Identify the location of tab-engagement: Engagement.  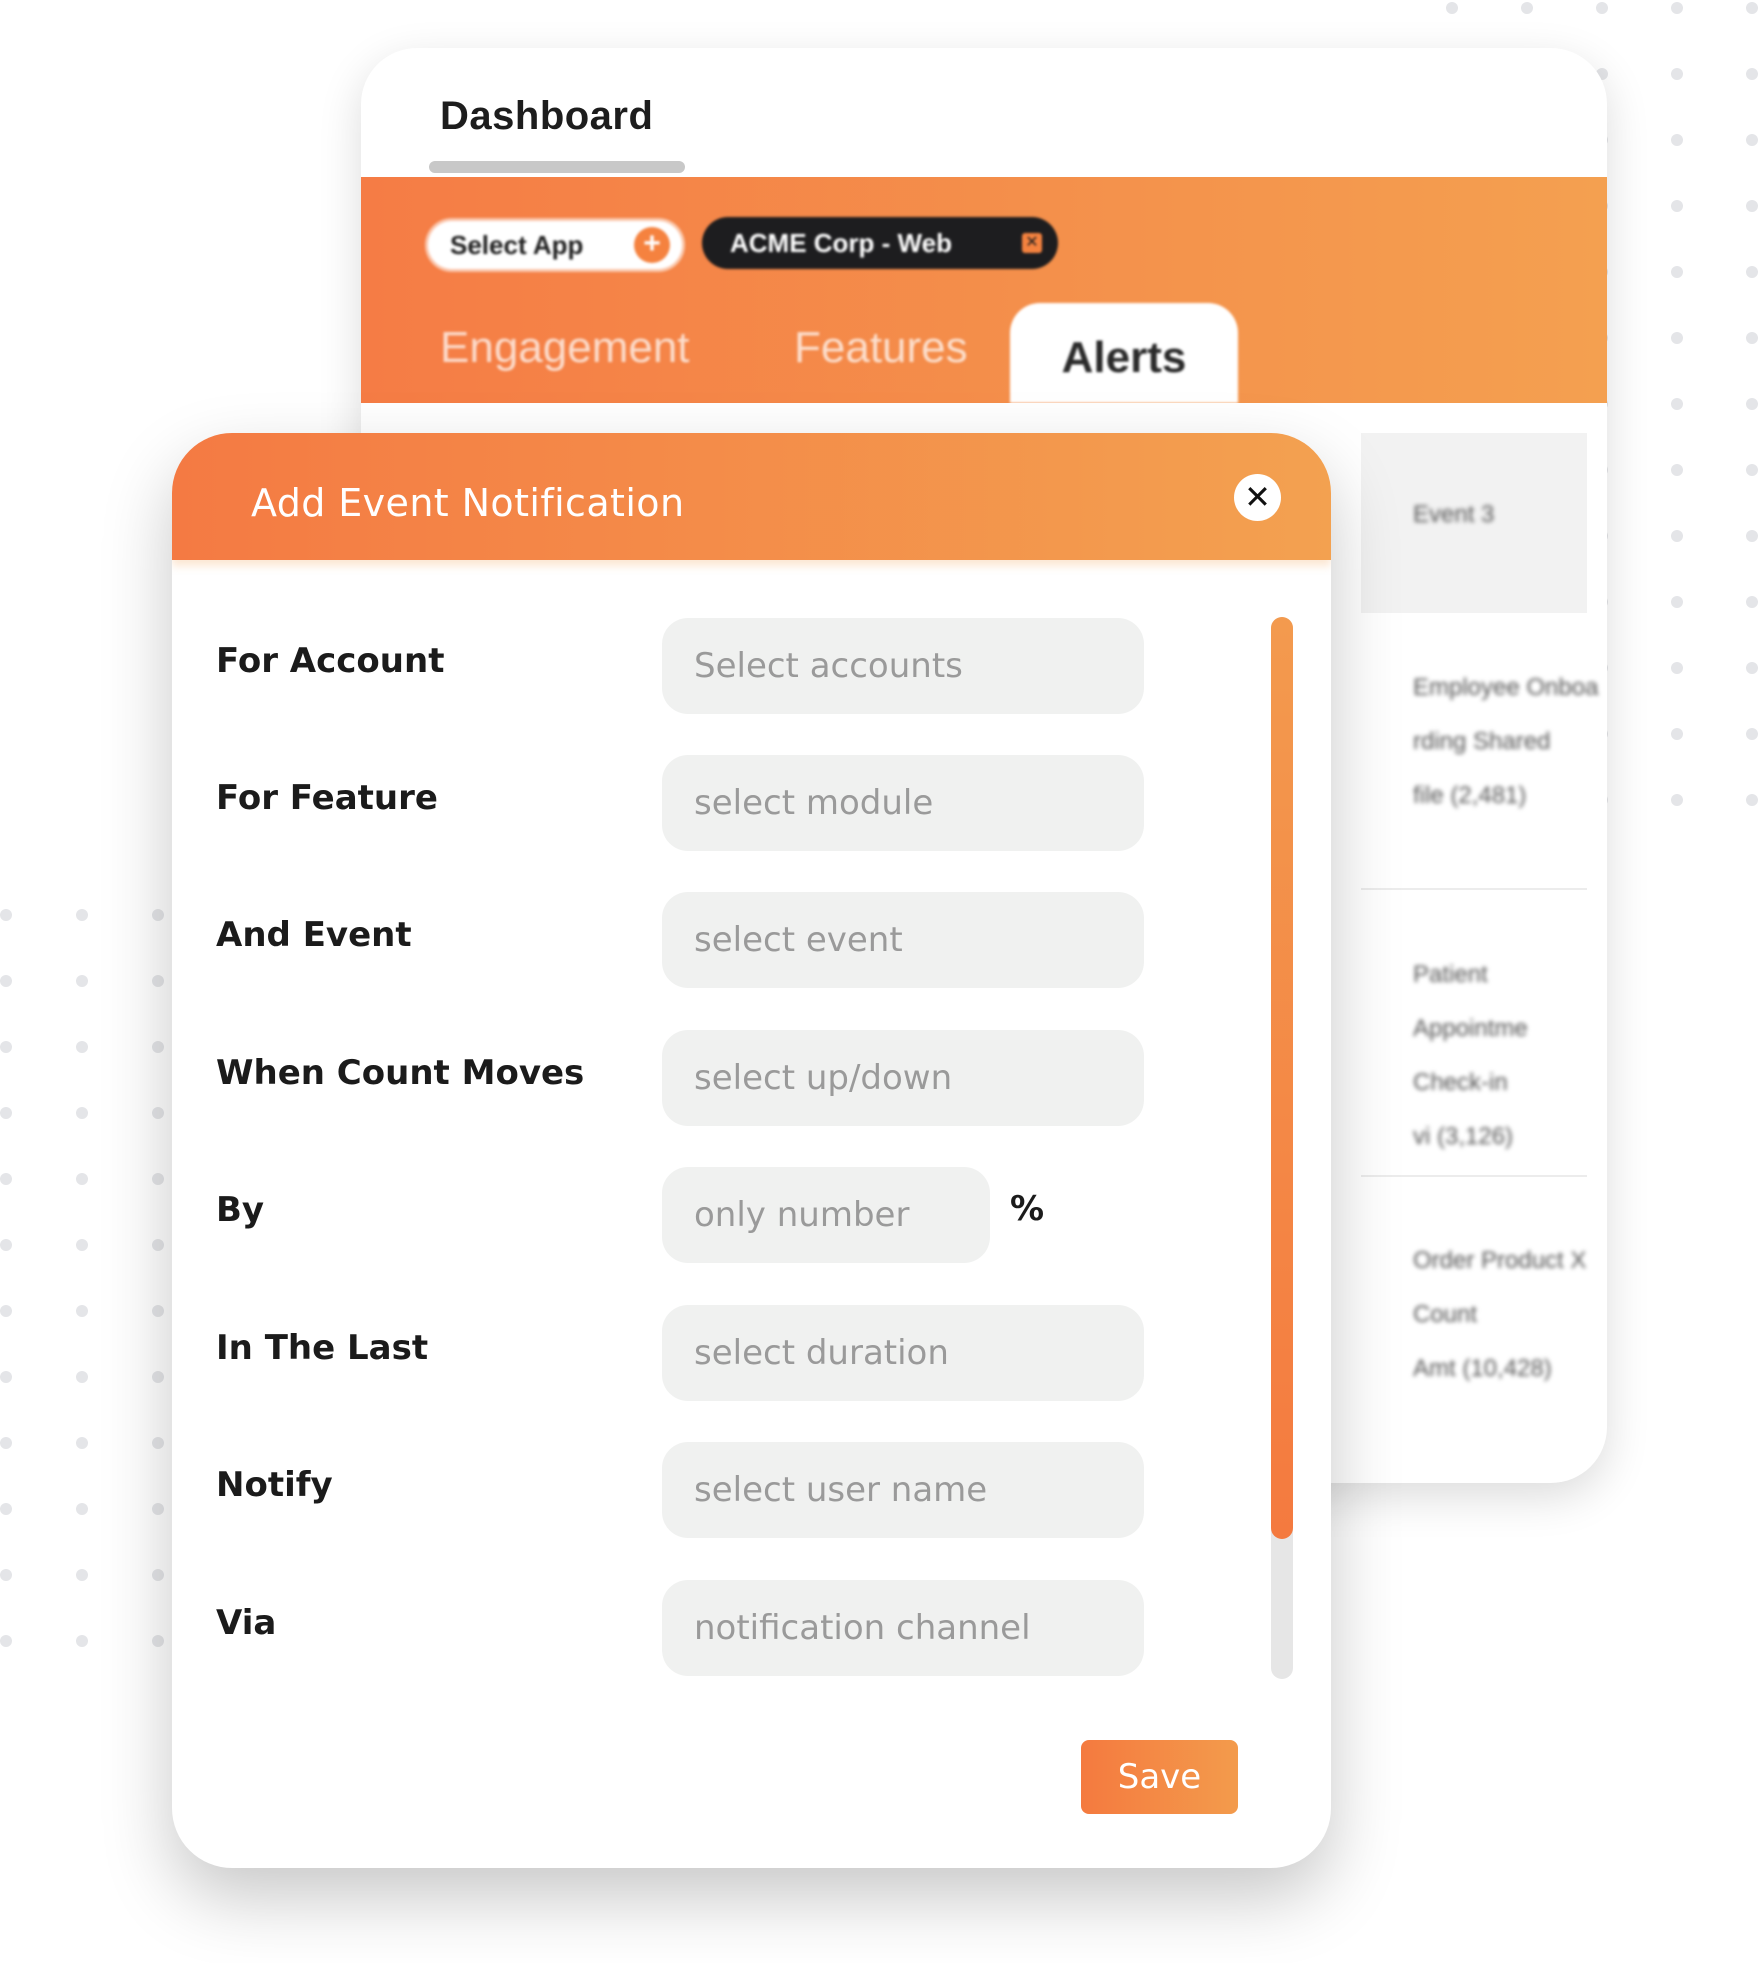
(565, 348).